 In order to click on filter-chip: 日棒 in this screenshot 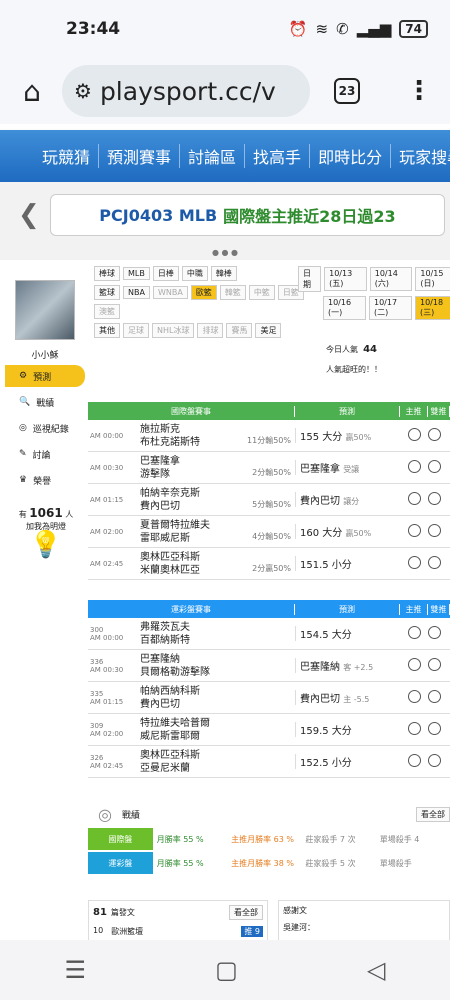, I will do `click(165, 273)`.